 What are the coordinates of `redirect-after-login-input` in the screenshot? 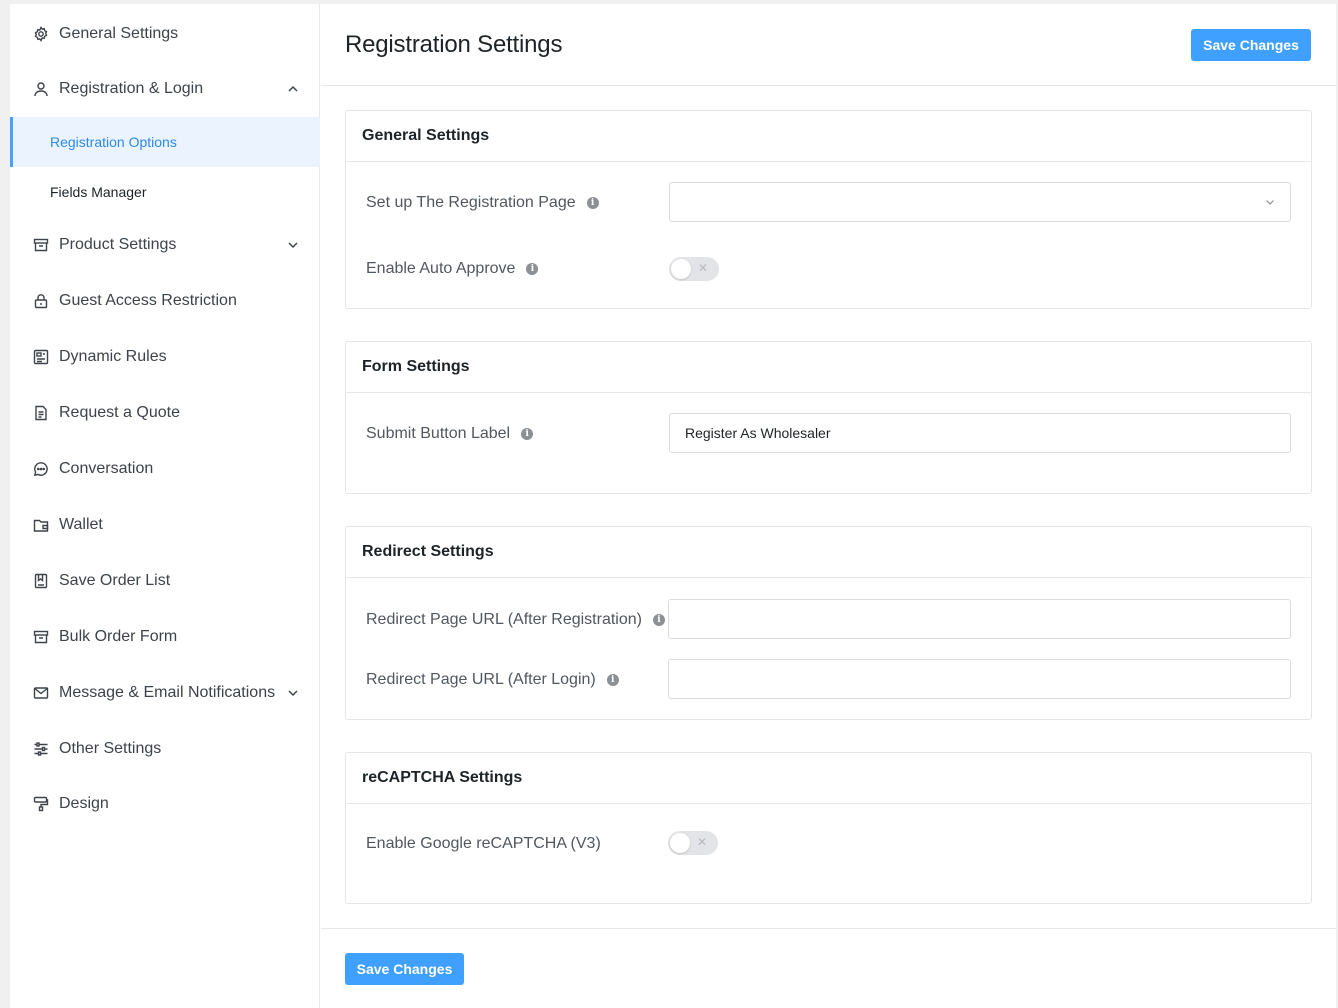 It's located at (979, 679).